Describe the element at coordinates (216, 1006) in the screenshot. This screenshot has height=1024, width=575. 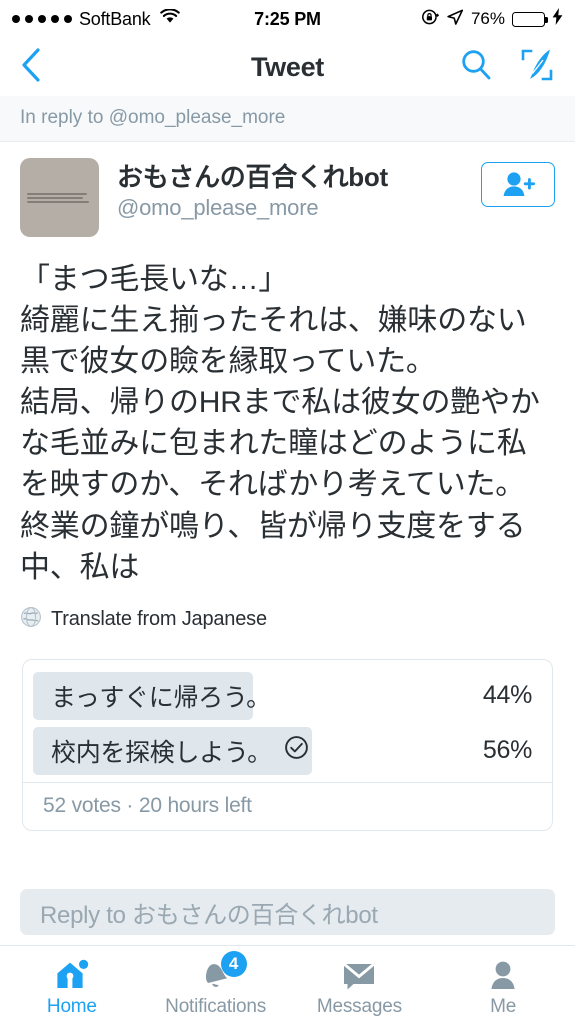
I see `tab-label-notifications: Notifications` at that location.